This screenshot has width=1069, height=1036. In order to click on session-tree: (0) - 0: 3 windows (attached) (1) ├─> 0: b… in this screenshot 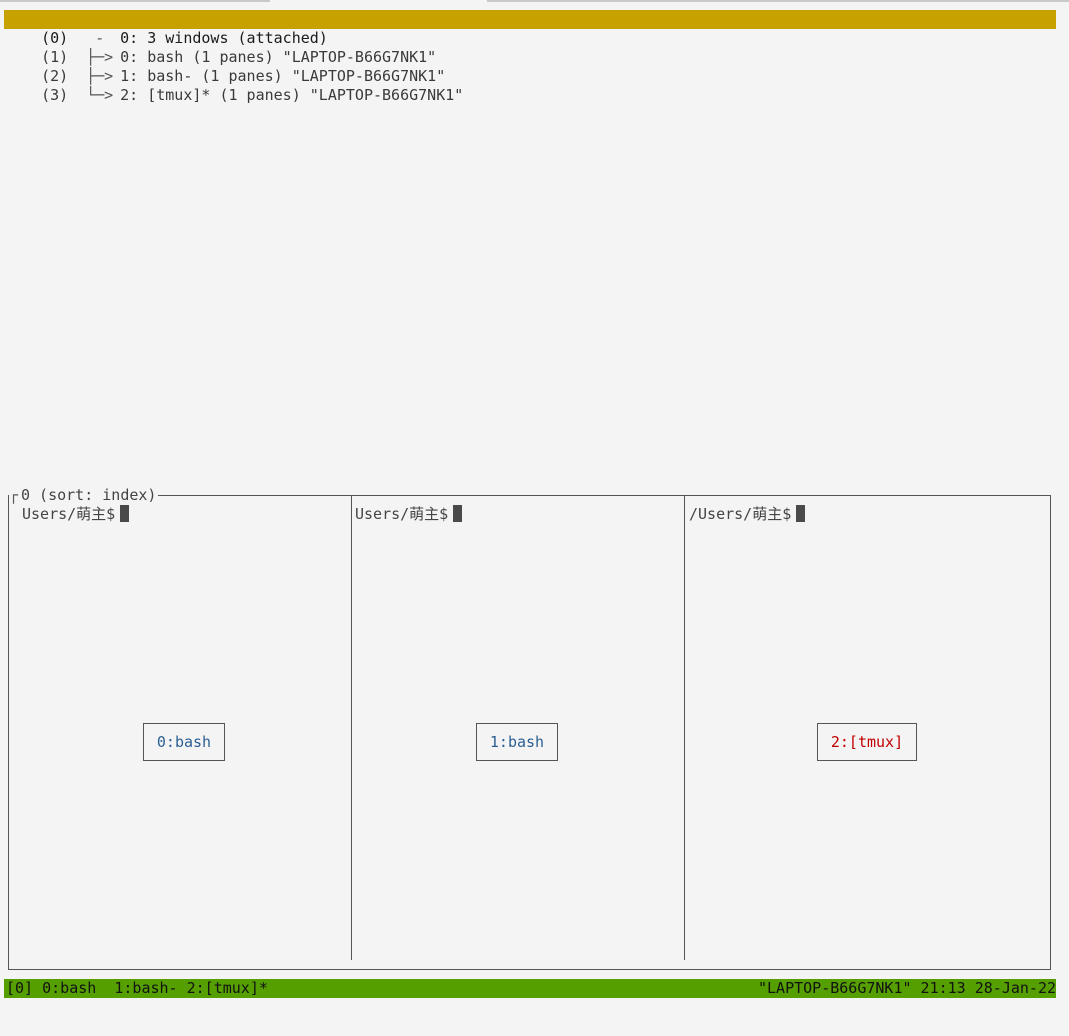, I will do `click(530, 57)`.